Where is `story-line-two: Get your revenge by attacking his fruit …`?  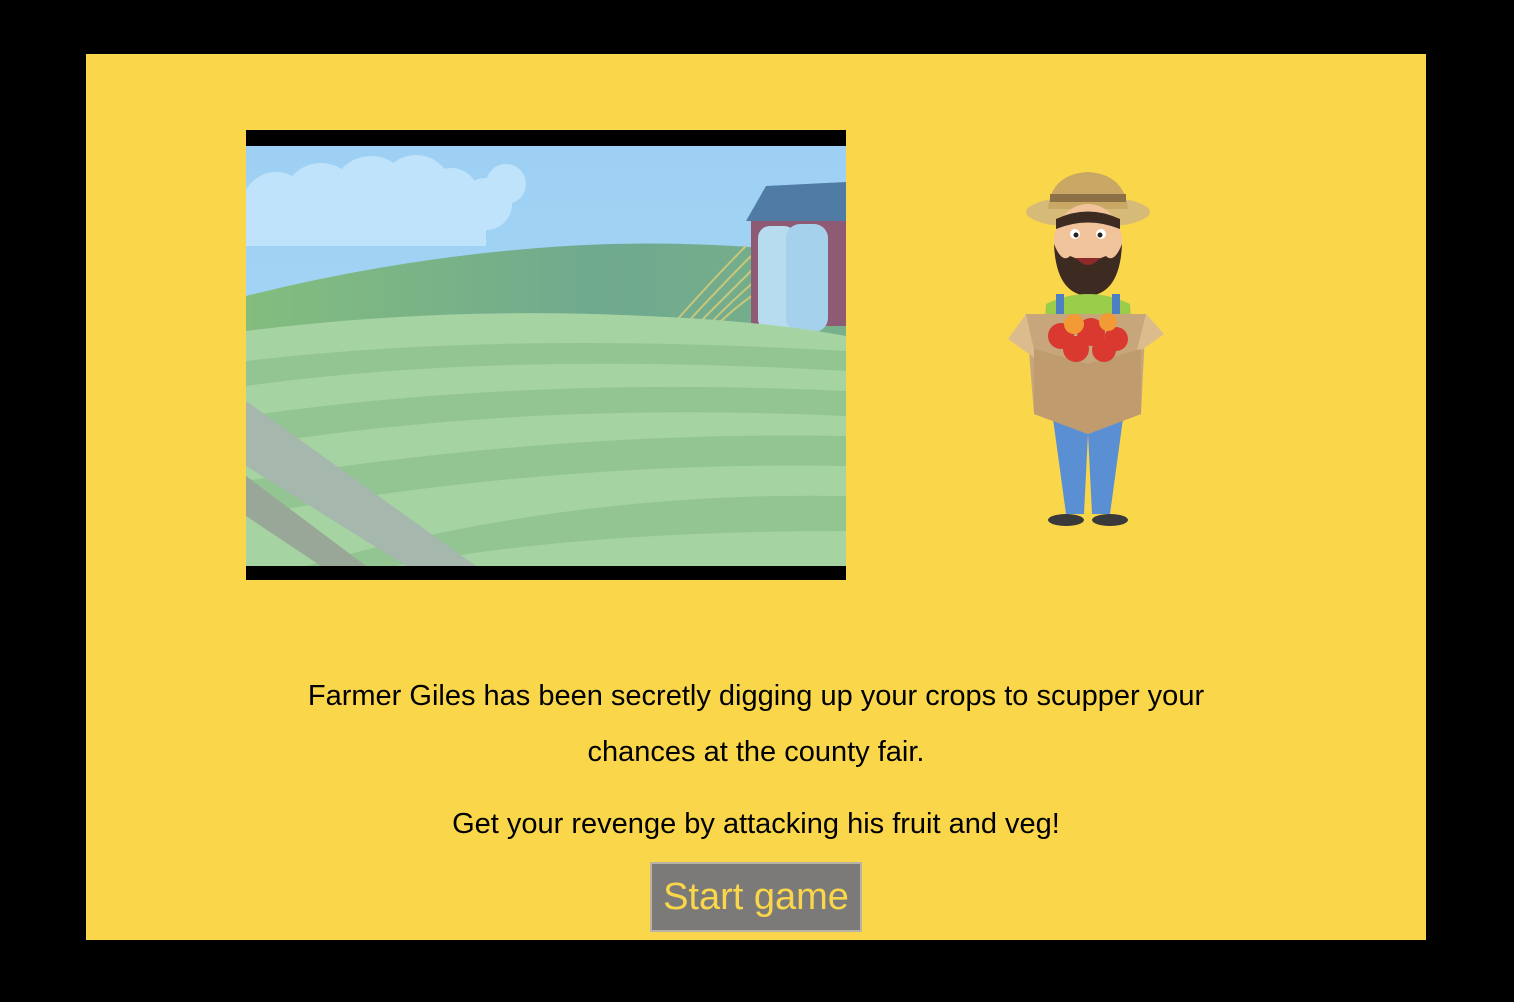
story-line-two: Get your revenge by attacking his fruit … is located at coordinates (756, 824).